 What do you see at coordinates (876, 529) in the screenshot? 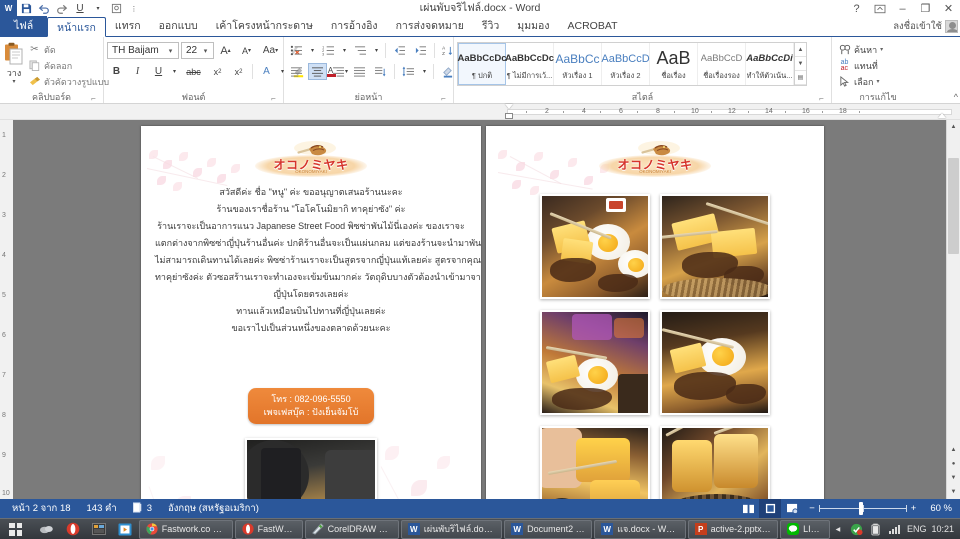
I see `battery-icon` at bounding box center [876, 529].